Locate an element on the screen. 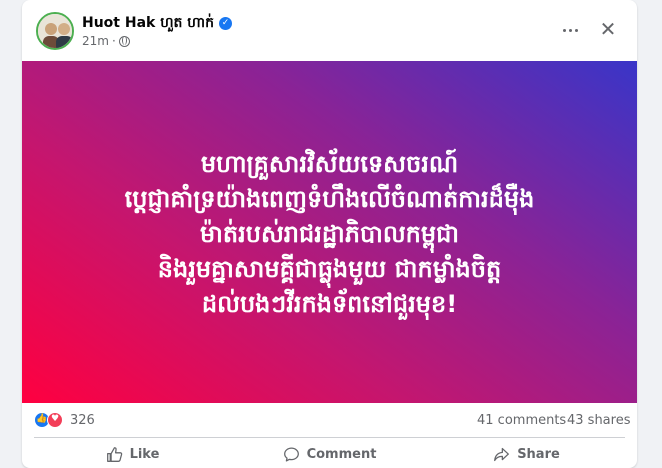 This screenshot has height=468, width=662. post-meta: 21m · is located at coordinates (106, 41).